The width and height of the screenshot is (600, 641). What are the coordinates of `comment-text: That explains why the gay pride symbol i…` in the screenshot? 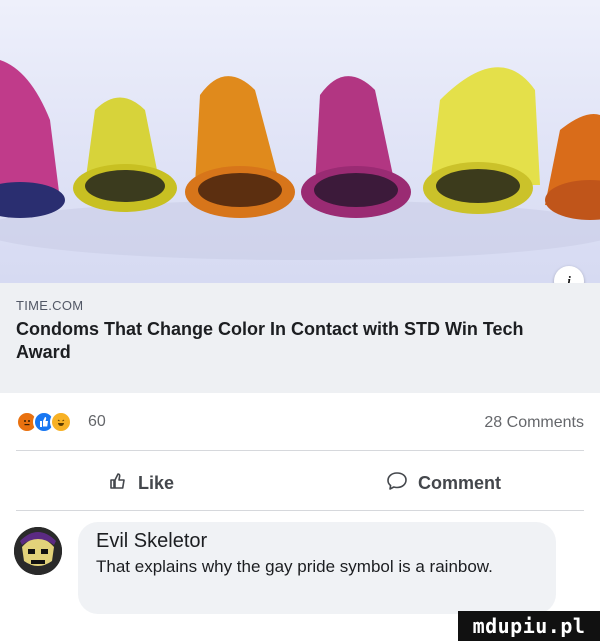 It's located at (294, 566).